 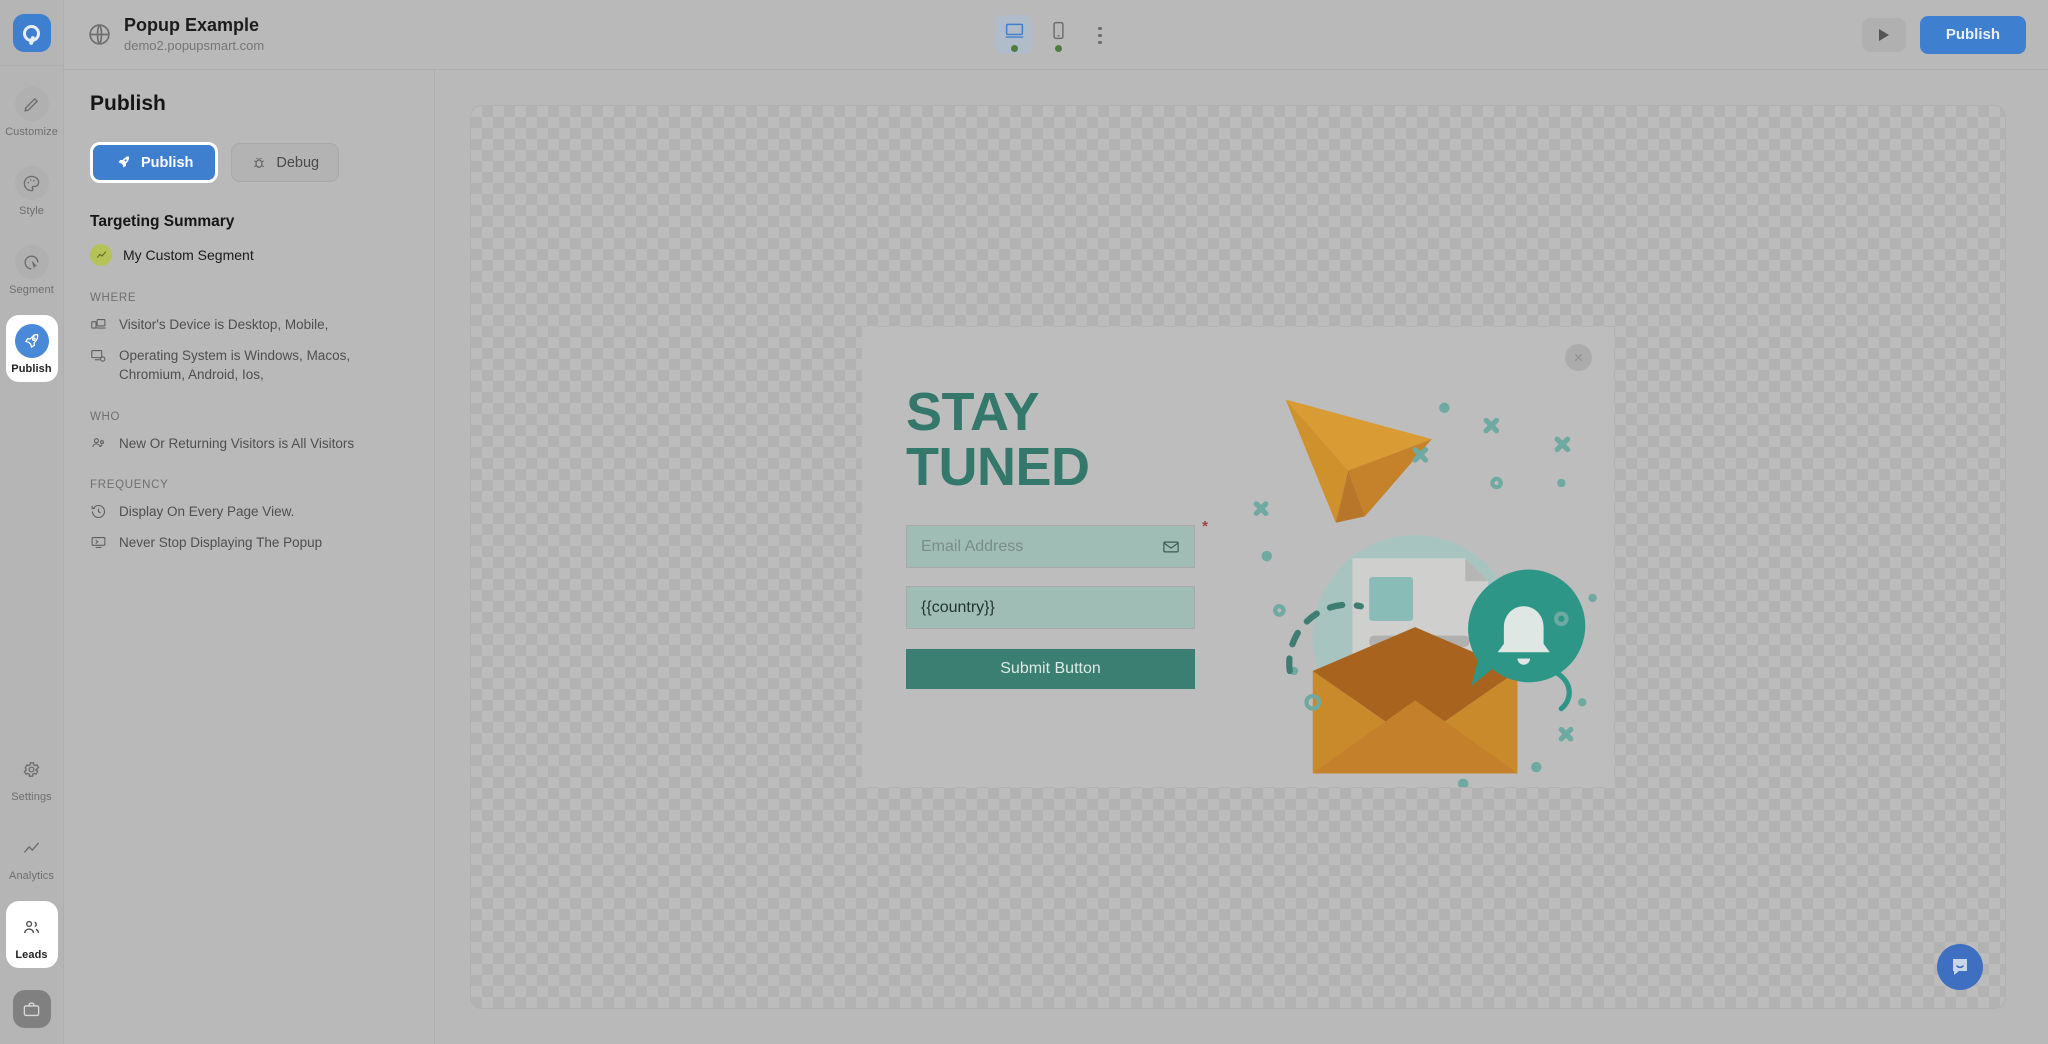 I want to click on country-field: {{country}}, so click(x=1050, y=608).